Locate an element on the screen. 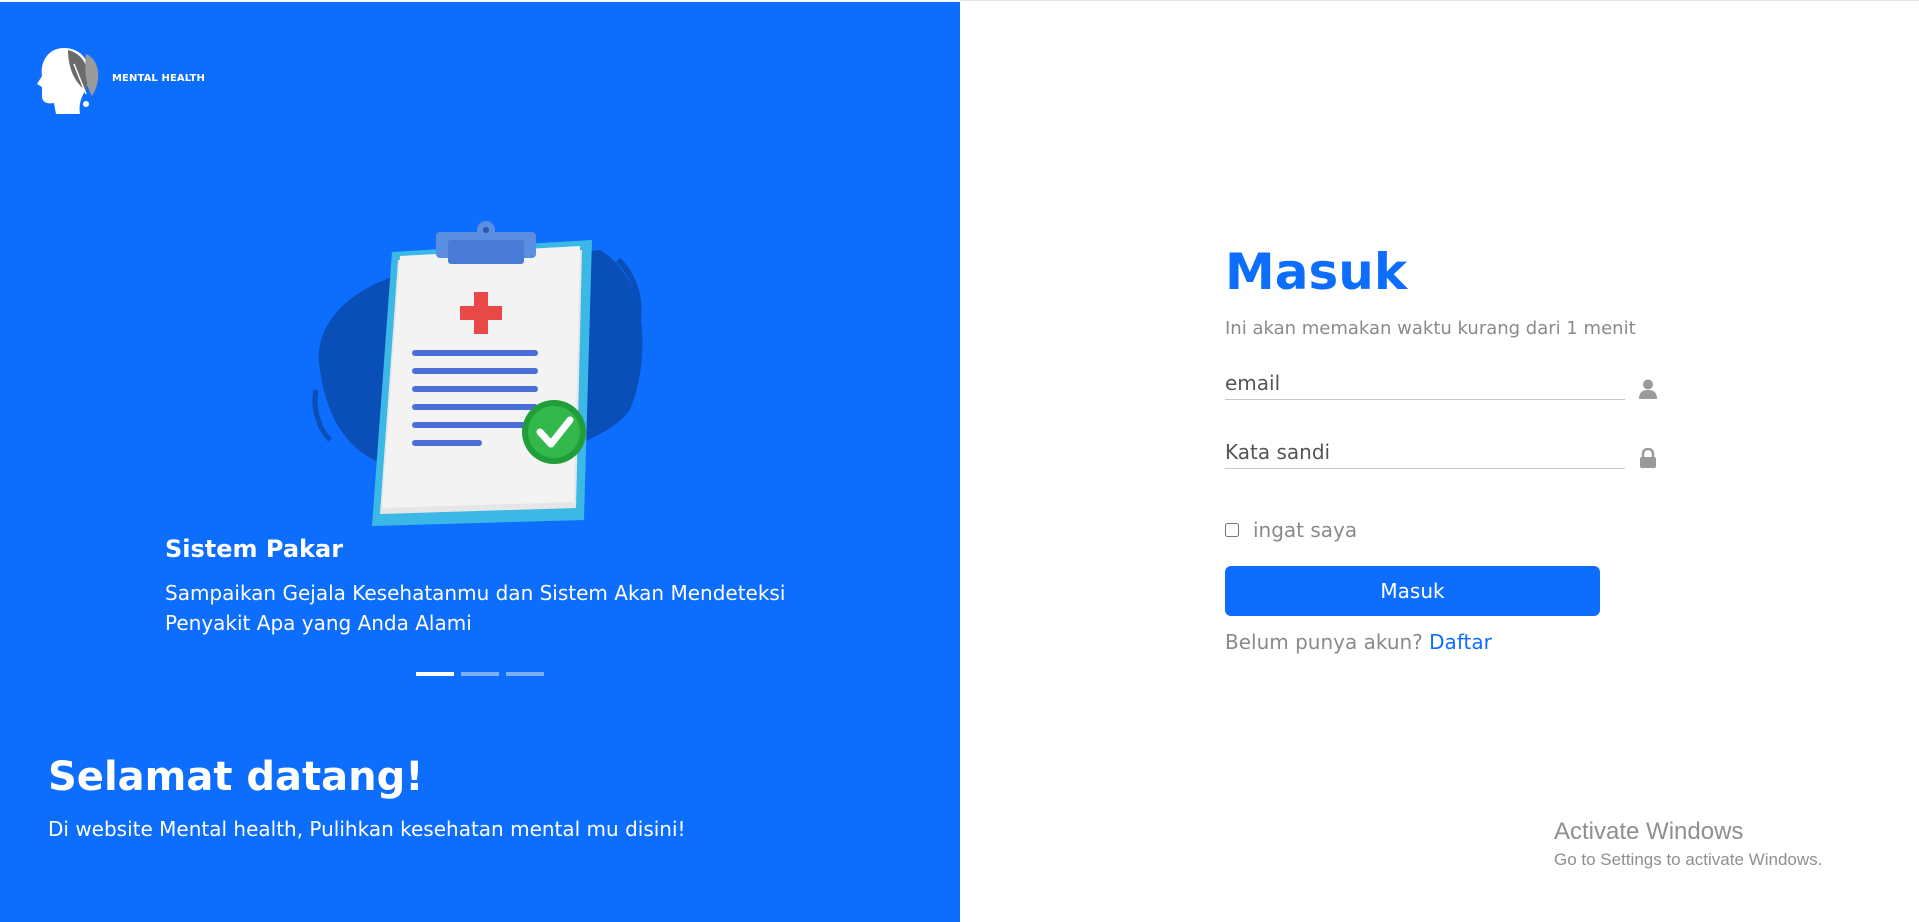  remember-me: ingat saya is located at coordinates (1291, 530).